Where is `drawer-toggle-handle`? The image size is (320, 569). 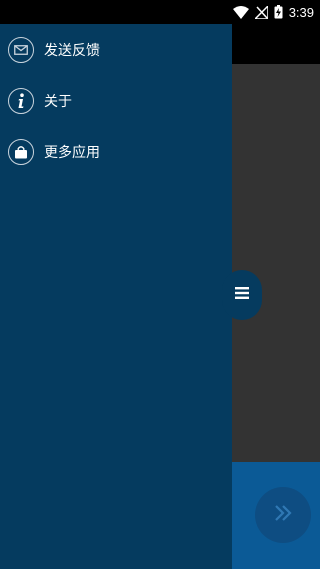
drawer-toggle-handle is located at coordinates (242, 295).